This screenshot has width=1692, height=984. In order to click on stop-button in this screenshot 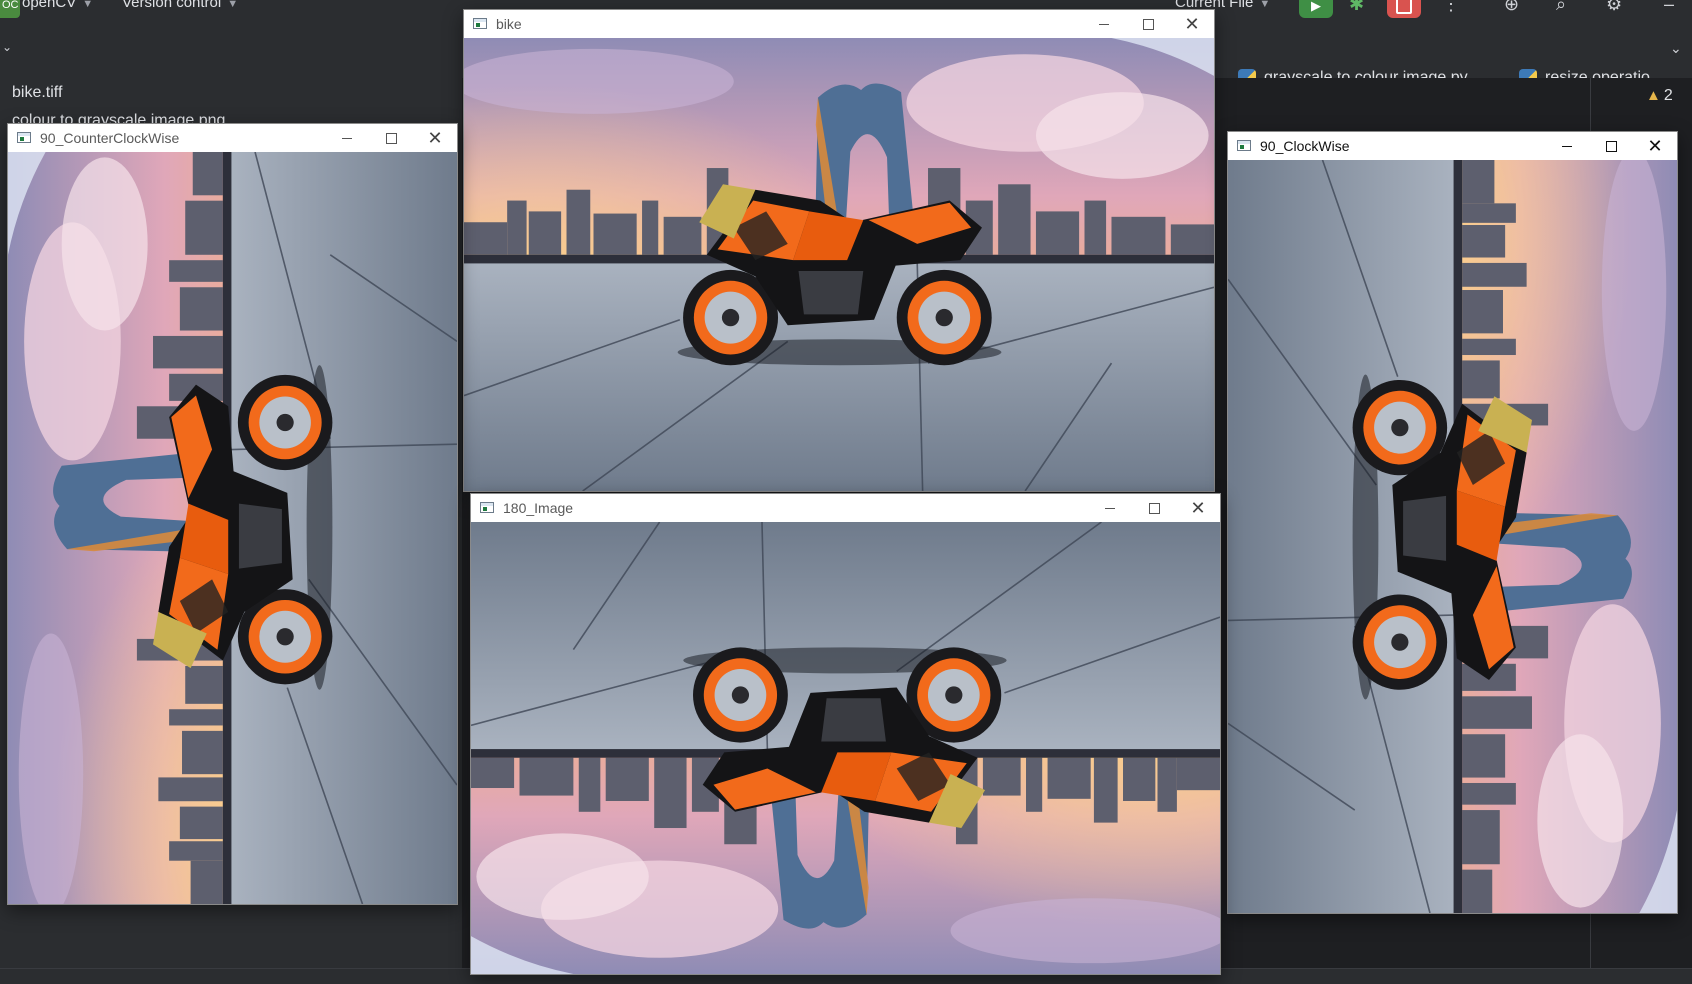, I will do `click(1404, 9)`.